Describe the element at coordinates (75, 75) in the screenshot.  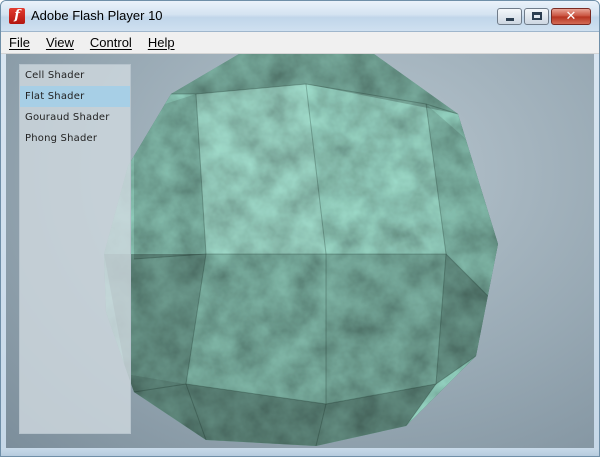
I see `shader-item-cell: Cell Shader` at that location.